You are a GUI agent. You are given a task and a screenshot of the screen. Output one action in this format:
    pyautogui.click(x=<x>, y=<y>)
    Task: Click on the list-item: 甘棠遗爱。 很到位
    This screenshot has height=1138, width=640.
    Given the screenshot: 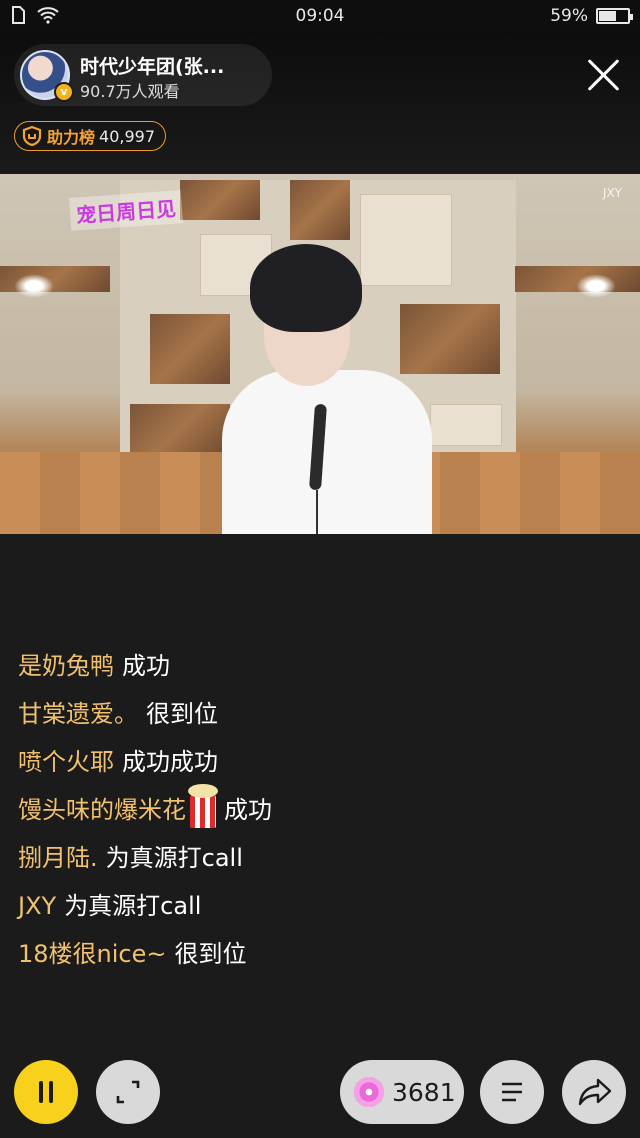 What is the action you would take?
    pyautogui.click(x=318, y=718)
    